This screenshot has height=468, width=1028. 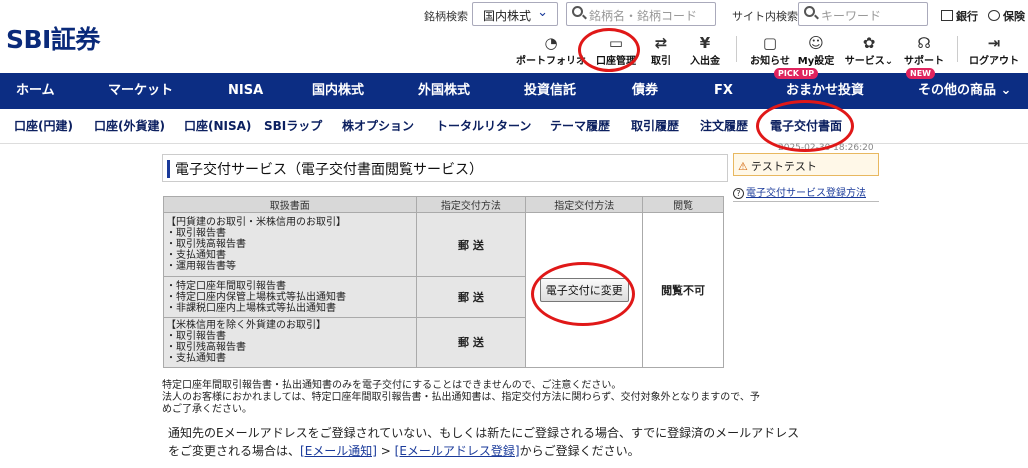 I want to click on main-nav-other-label: その他の商品, so click(x=957, y=90).